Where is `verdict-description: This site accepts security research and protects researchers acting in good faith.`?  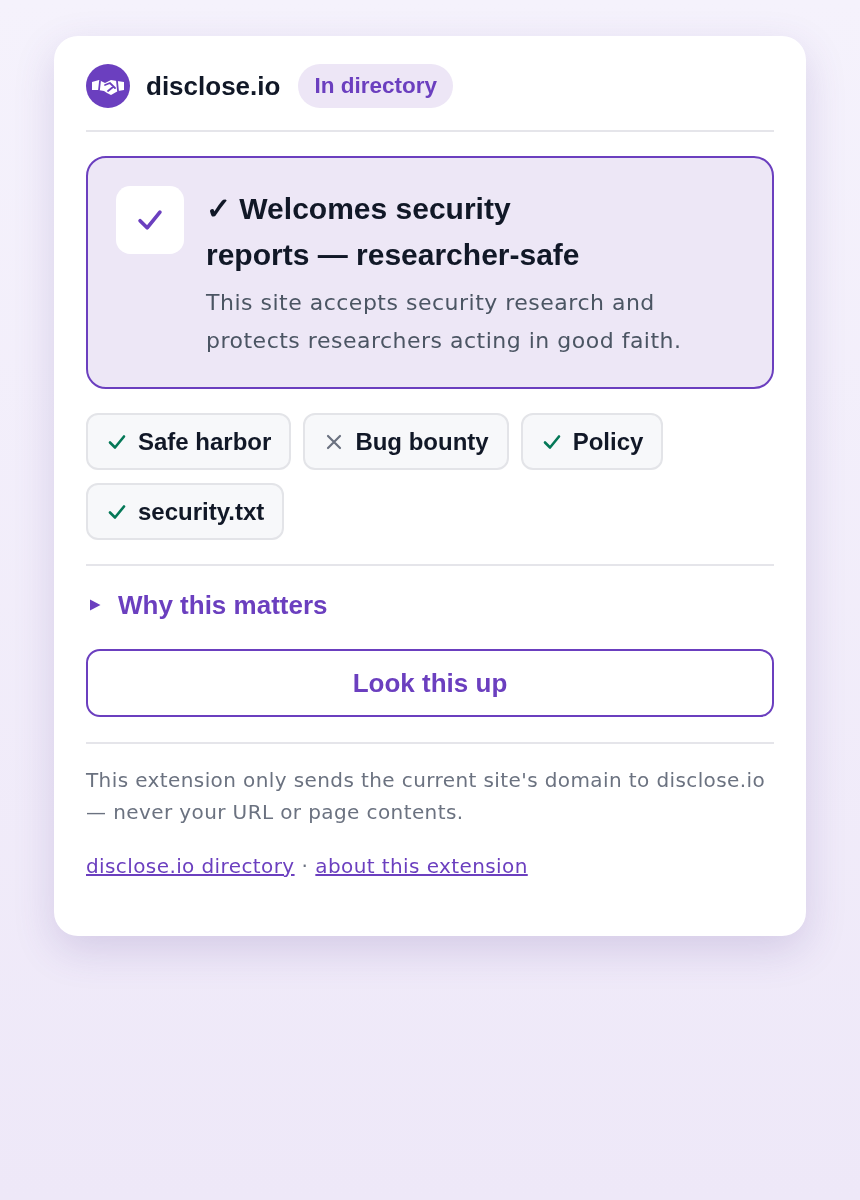 verdict-description: This site accepts security research and protects researchers acting in good faith. is located at coordinates (444, 322).